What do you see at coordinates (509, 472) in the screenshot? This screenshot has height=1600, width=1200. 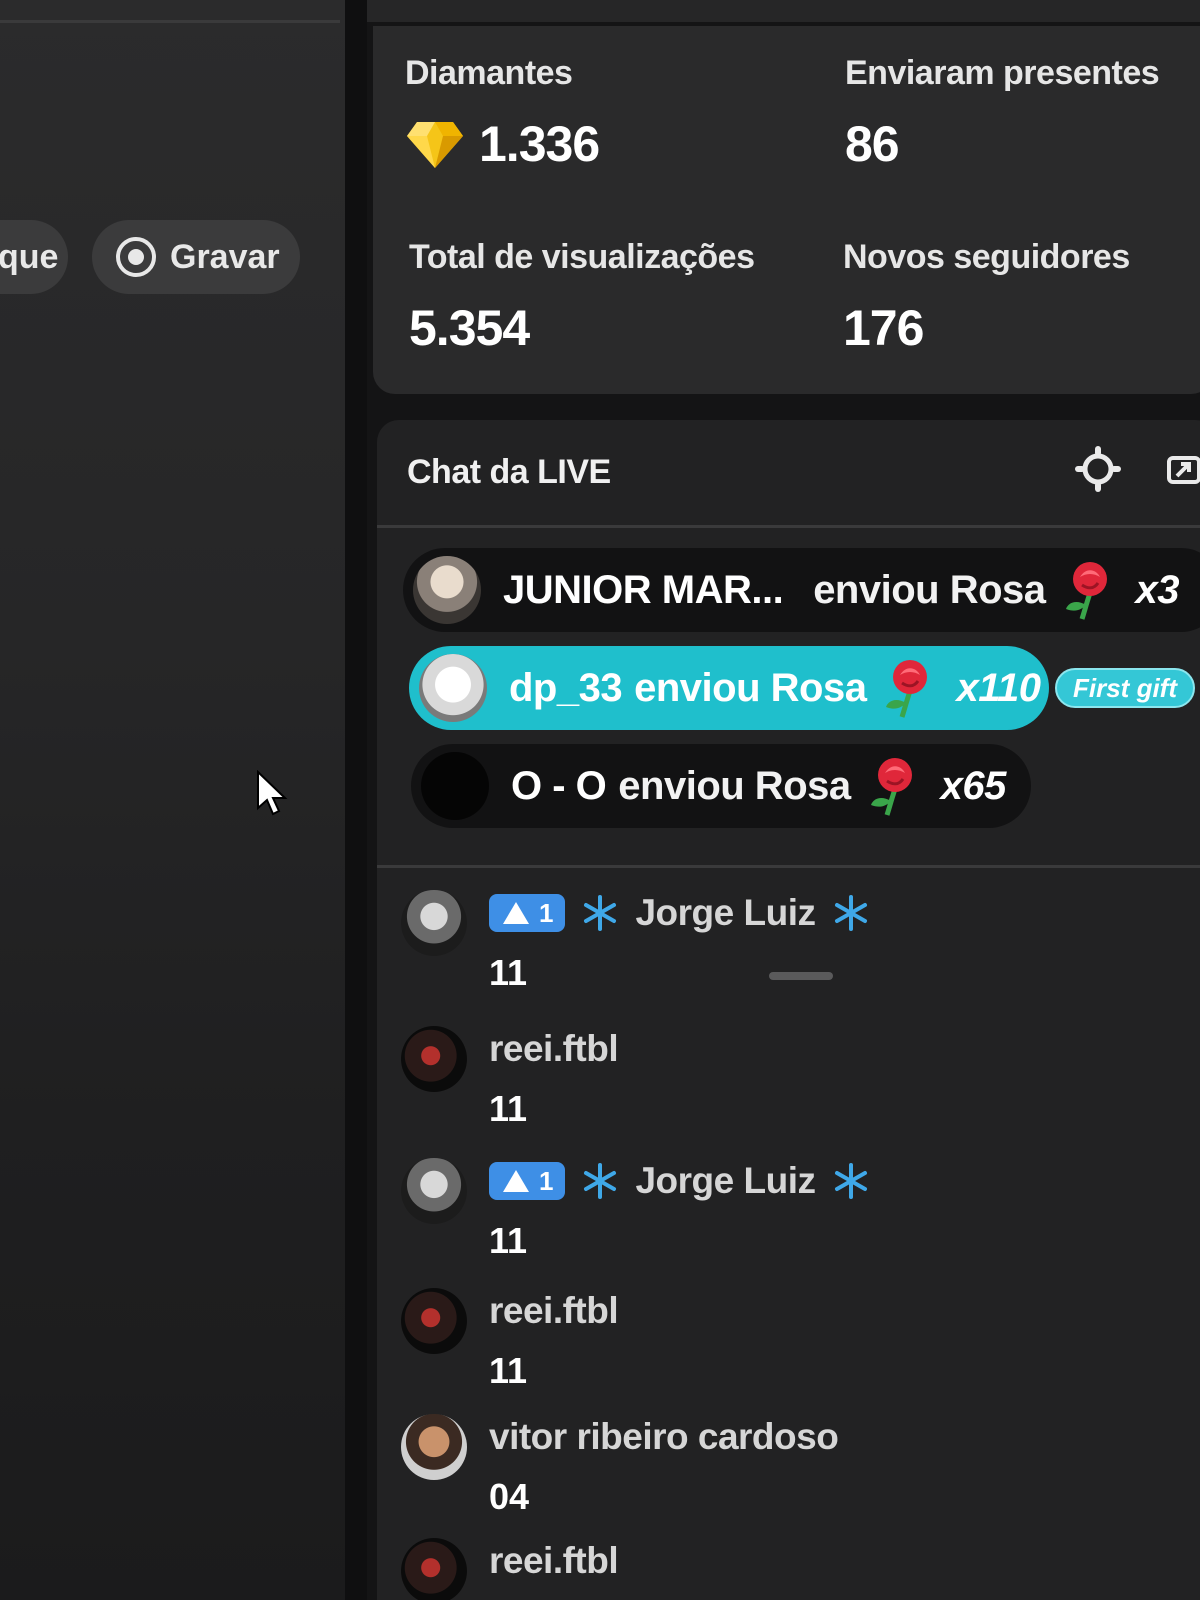 I see `chat-title: Chat da LIVE` at bounding box center [509, 472].